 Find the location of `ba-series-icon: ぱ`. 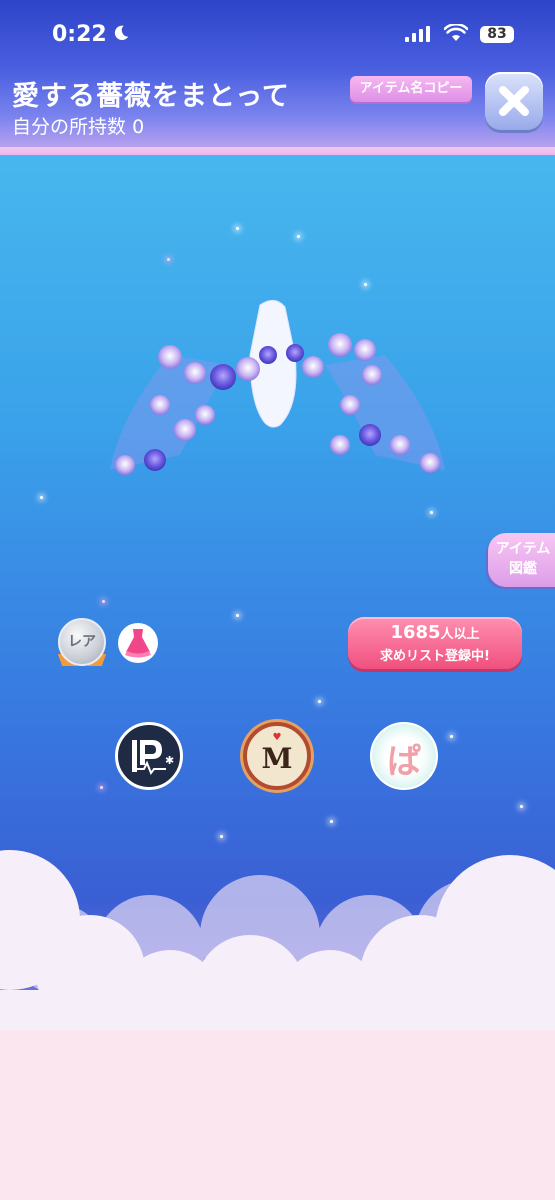

ba-series-icon: ぱ is located at coordinates (404, 756).